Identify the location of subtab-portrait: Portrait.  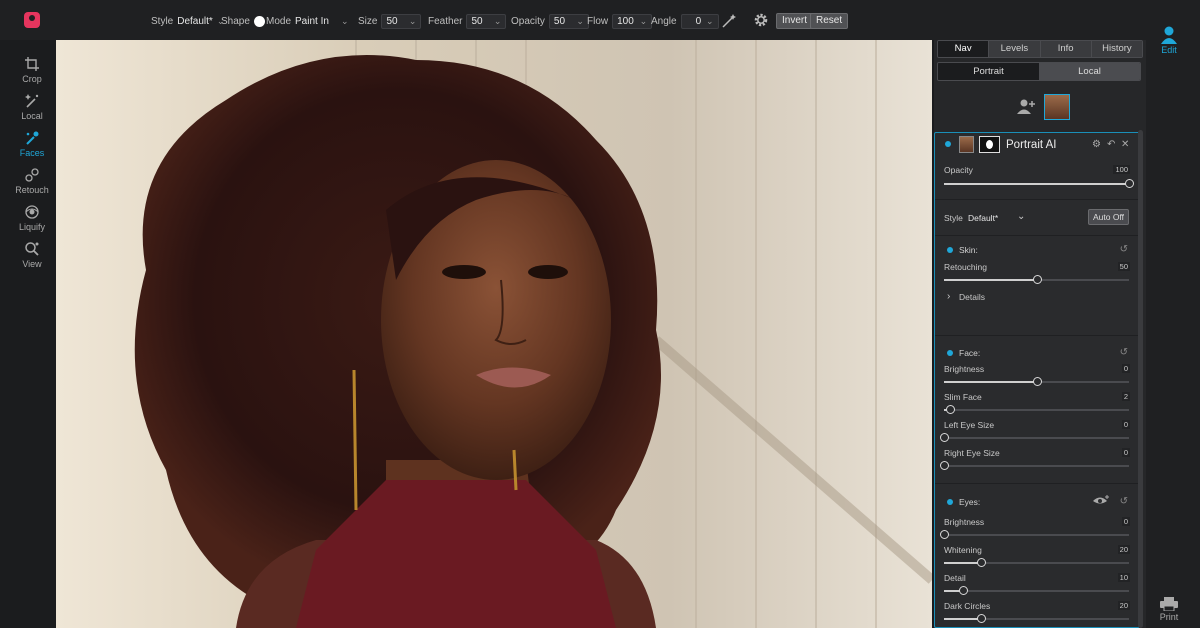
(988, 71).